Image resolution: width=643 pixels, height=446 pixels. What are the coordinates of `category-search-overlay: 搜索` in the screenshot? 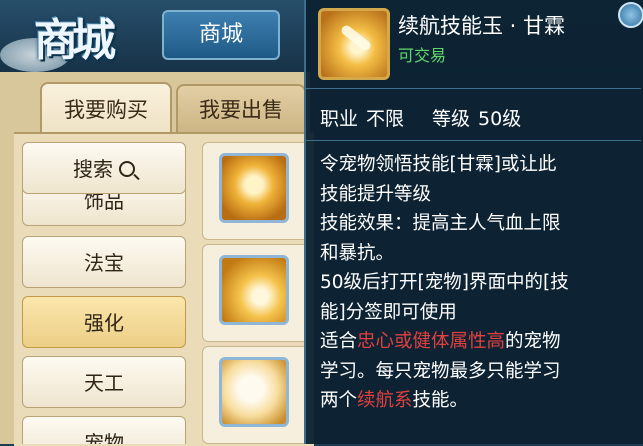 It's located at (105, 167).